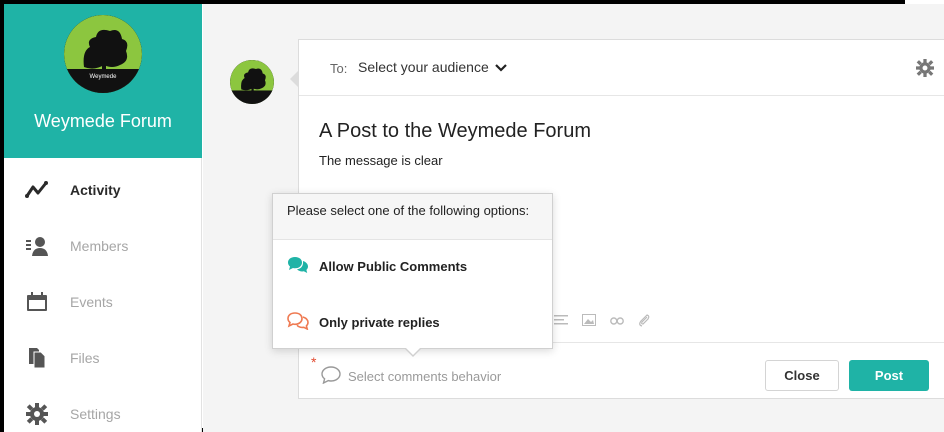 Image resolution: width=944 pixels, height=432 pixels. Describe the element at coordinates (339, 68) in the screenshot. I see `to-label: To:` at that location.